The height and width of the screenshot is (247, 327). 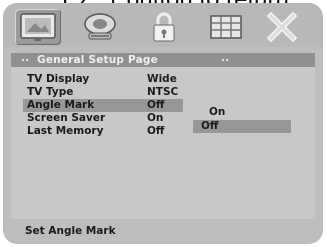 I want to click on general-setup-icon, so click(x=38, y=27).